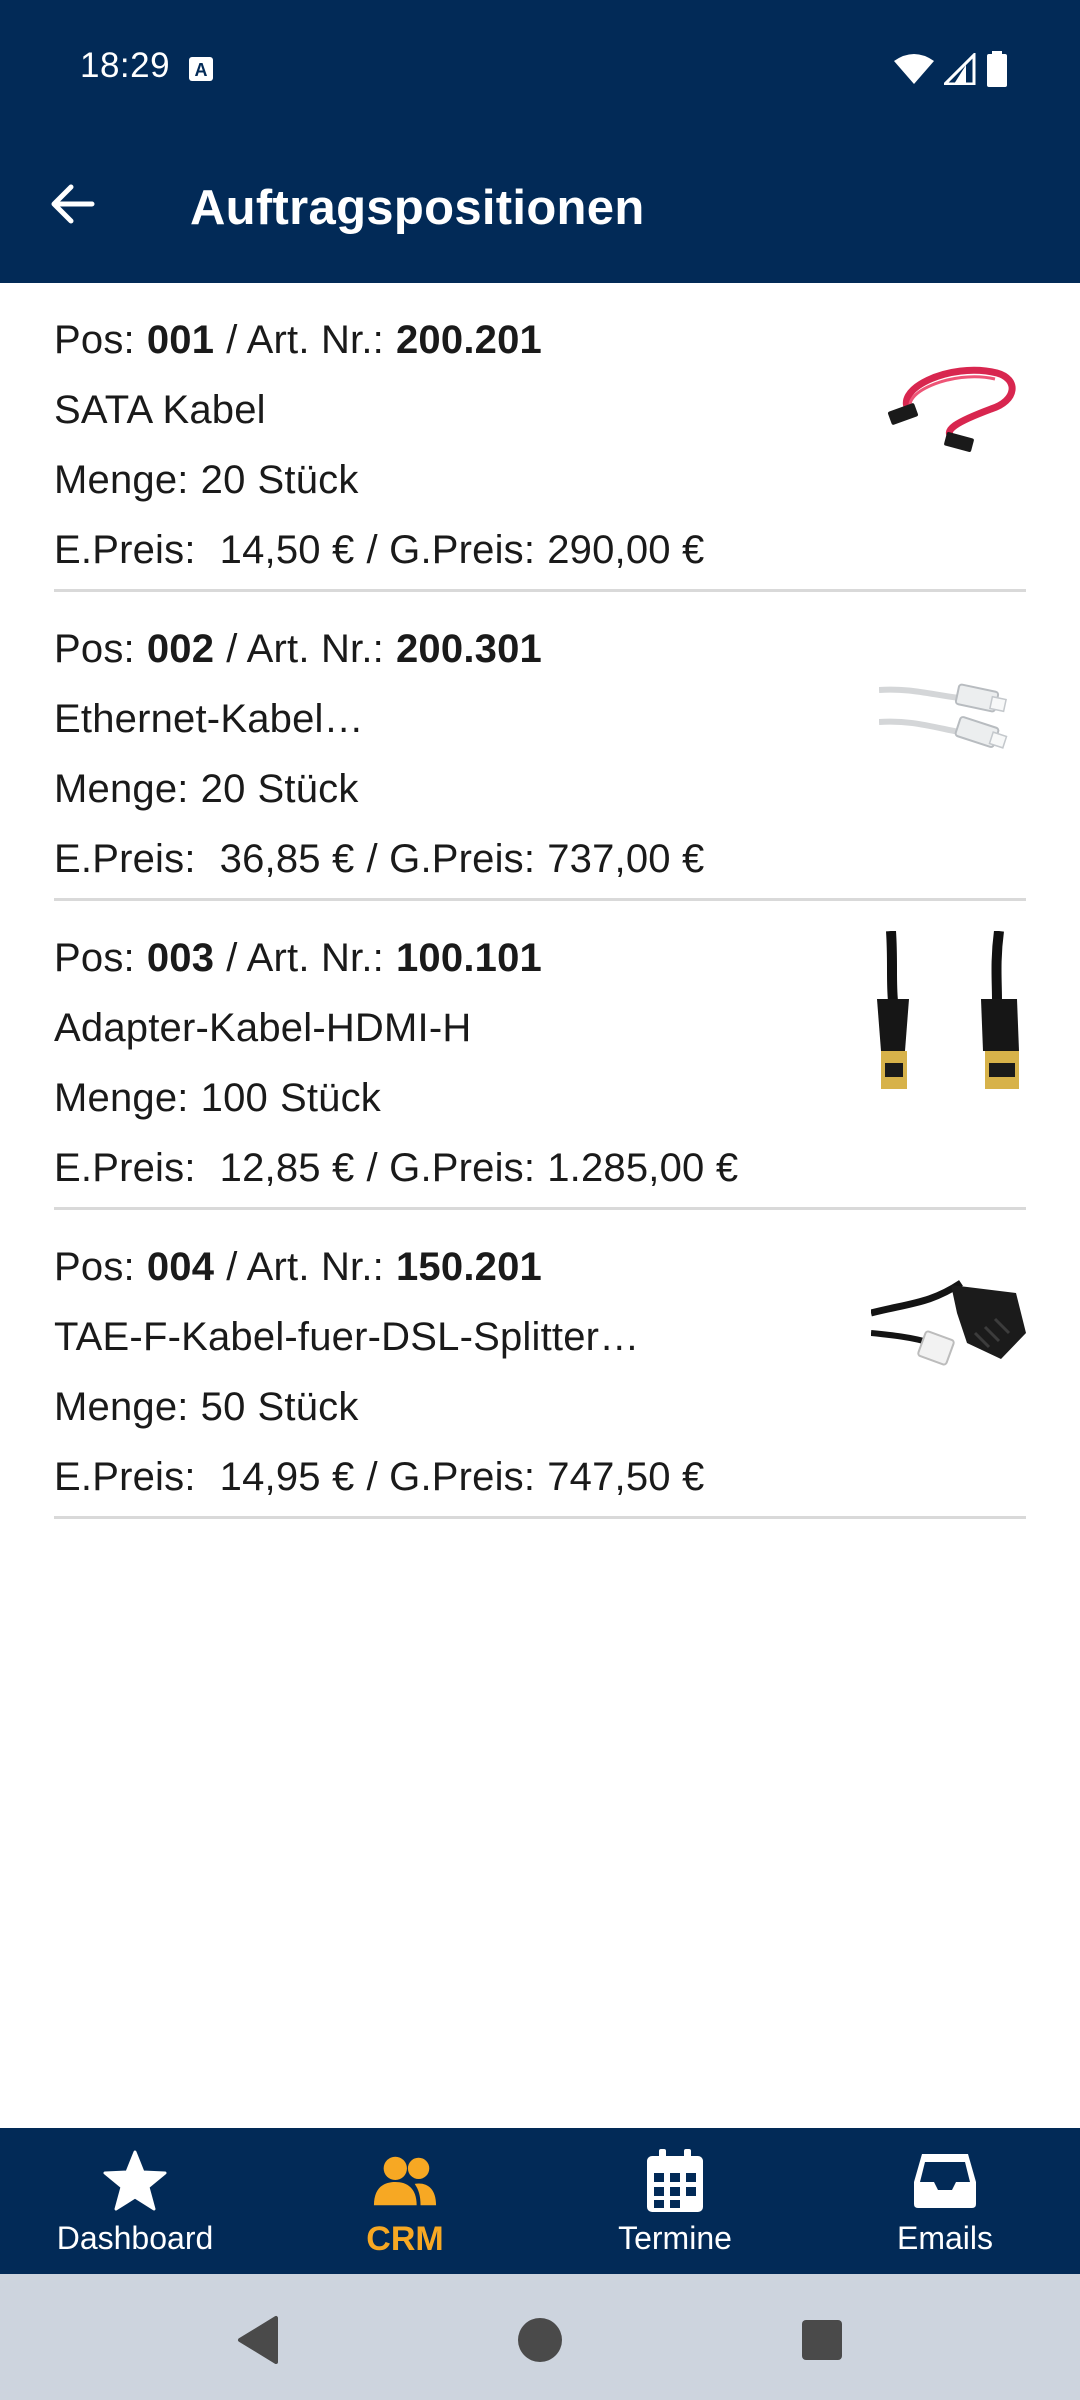 This screenshot has height=2400, width=1080. I want to click on app-bar: Auftragspositionen, so click(540, 209).